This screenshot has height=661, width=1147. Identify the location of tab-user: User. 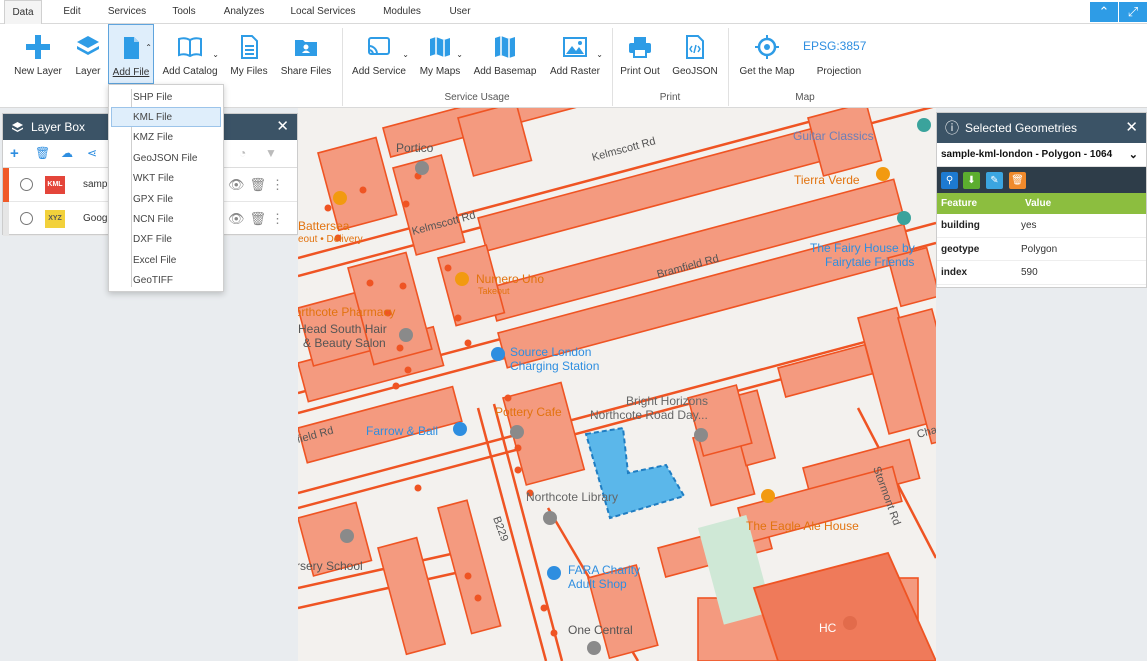
(460, 12).